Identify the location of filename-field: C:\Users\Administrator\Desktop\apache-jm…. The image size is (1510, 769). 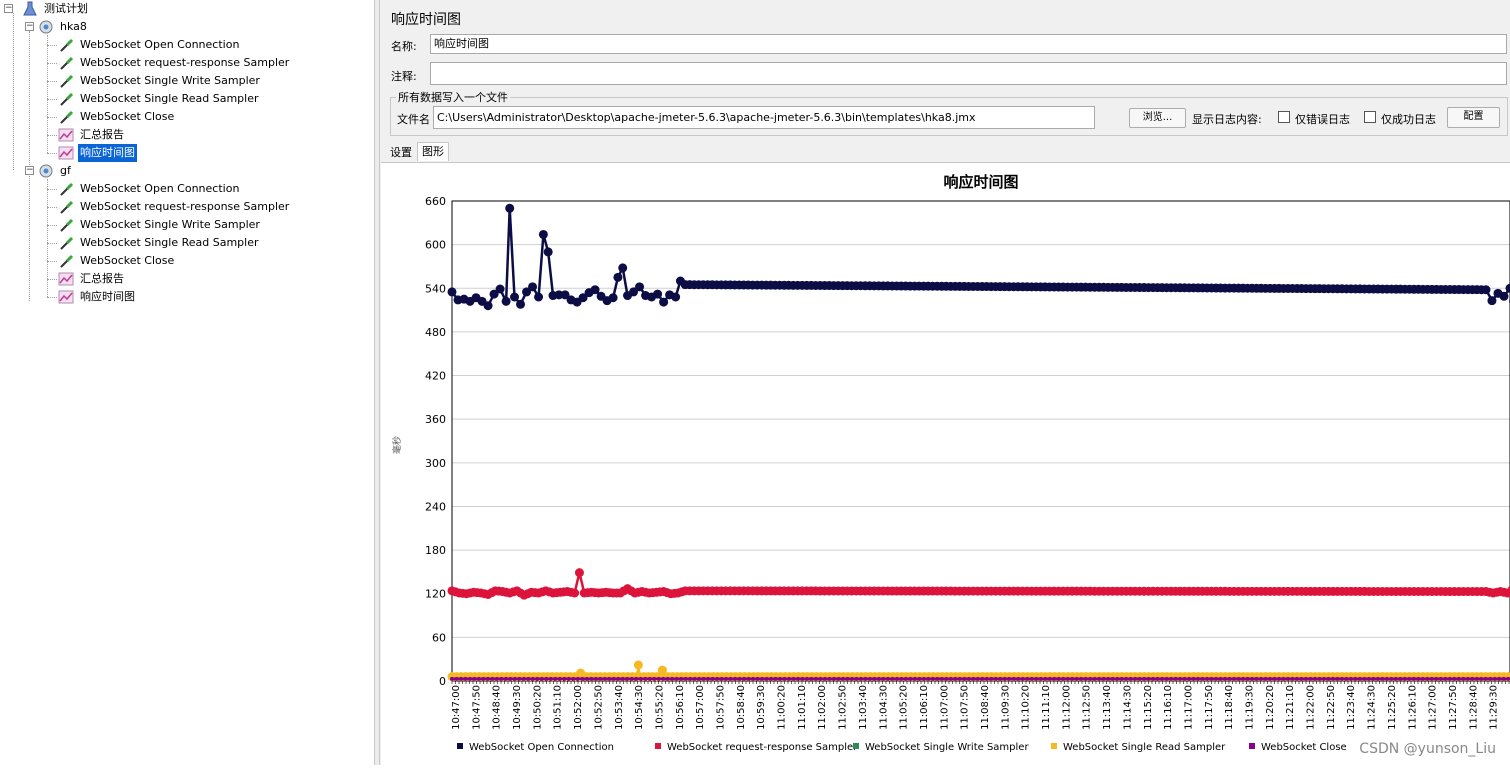
(764, 117).